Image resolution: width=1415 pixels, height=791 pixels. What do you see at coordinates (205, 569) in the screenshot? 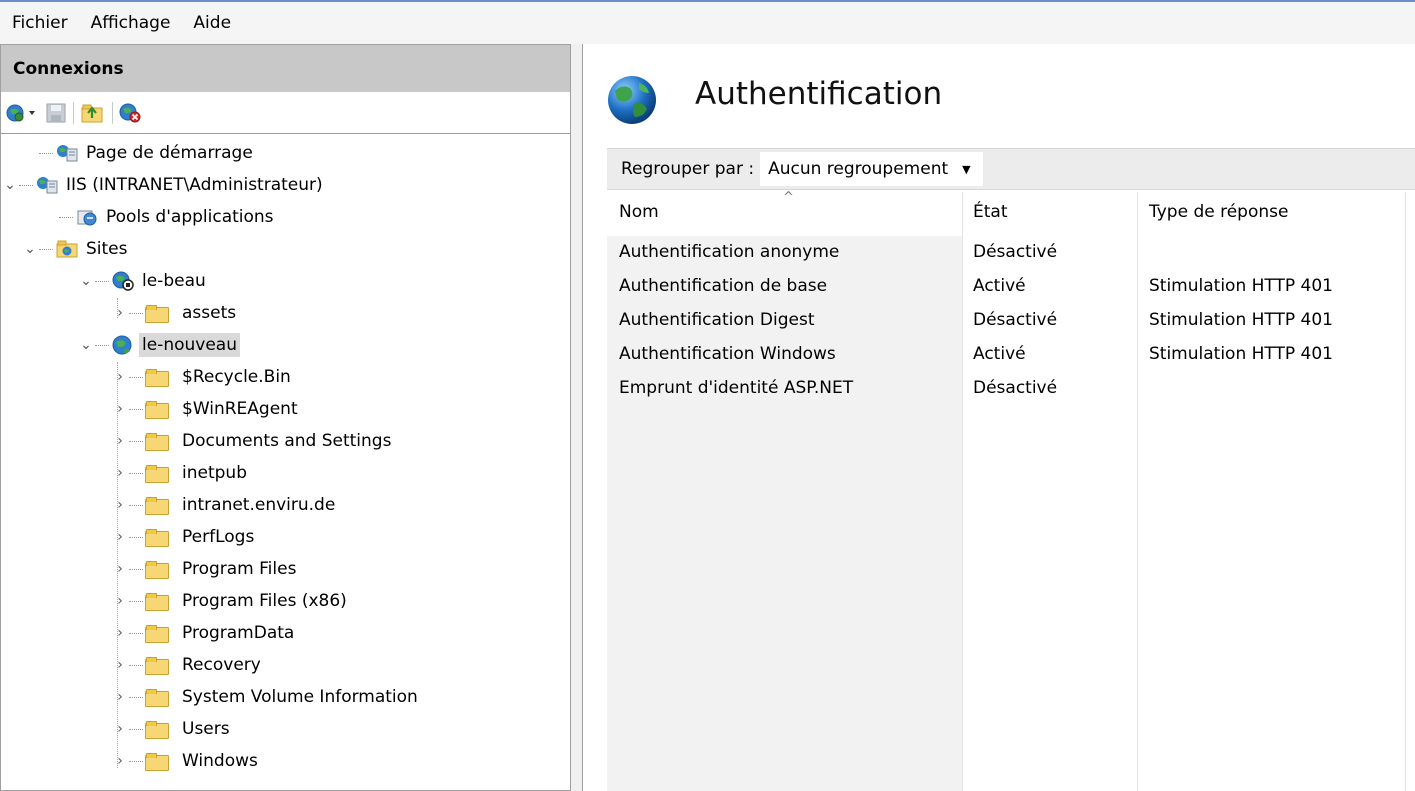
I see `tree-item-folder: › Program Files` at bounding box center [205, 569].